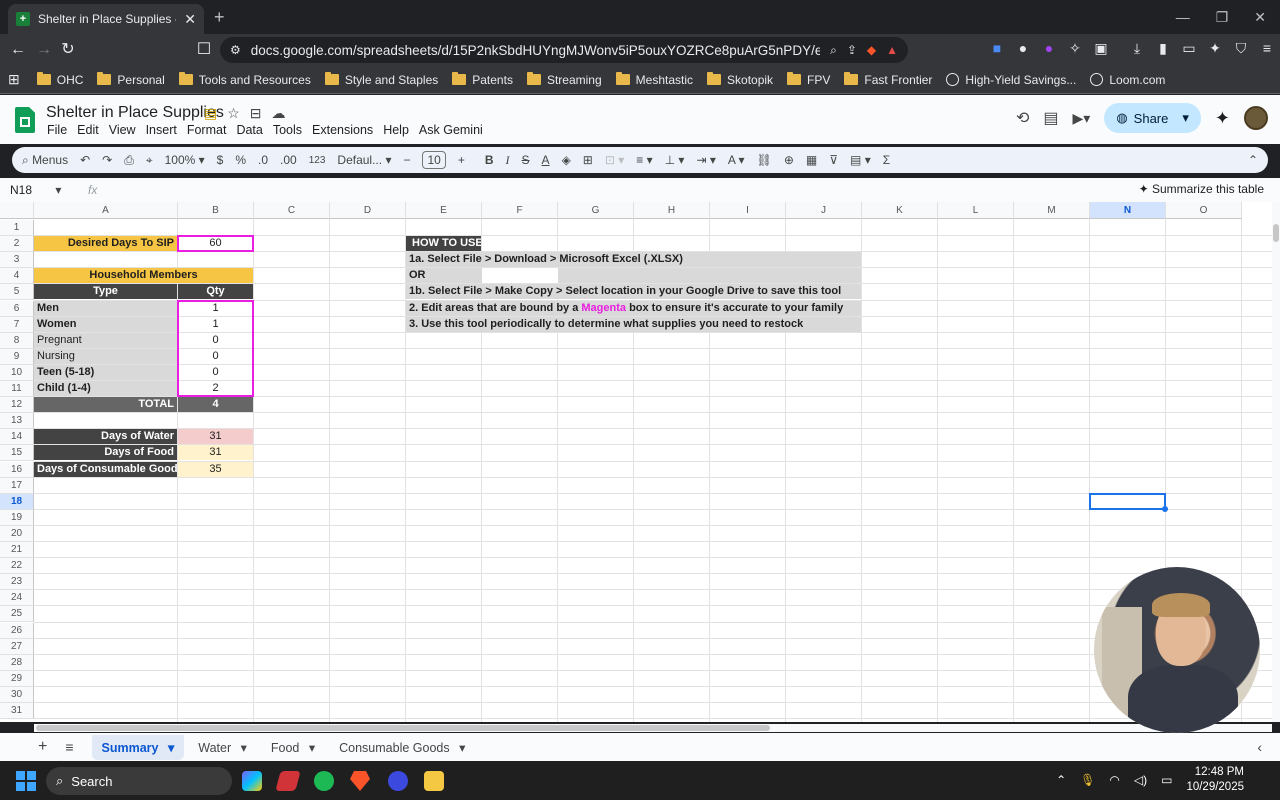 This screenshot has width=1280, height=800. I want to click on paint-format-icon: ⌖, so click(149, 160).